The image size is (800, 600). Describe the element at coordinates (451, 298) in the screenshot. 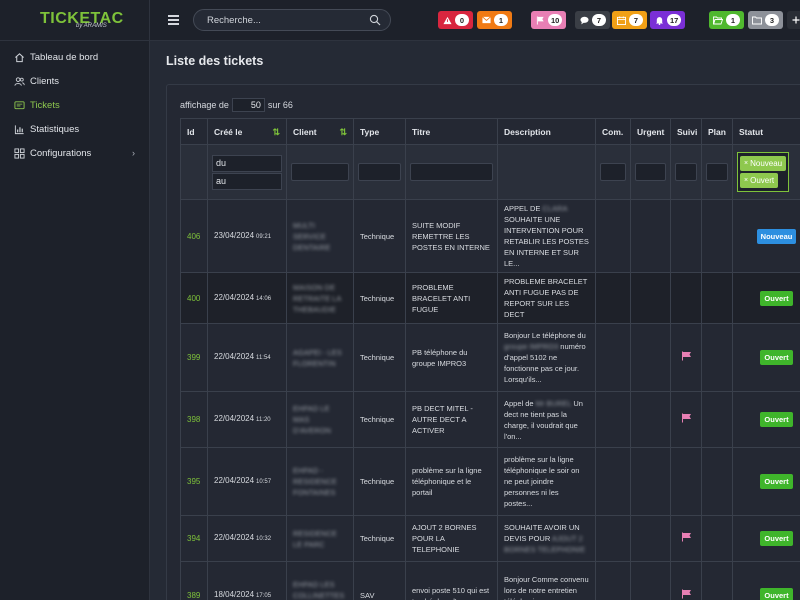

I see `ticket-title: PROBLEME BRACELET ANTI FUGUE` at that location.